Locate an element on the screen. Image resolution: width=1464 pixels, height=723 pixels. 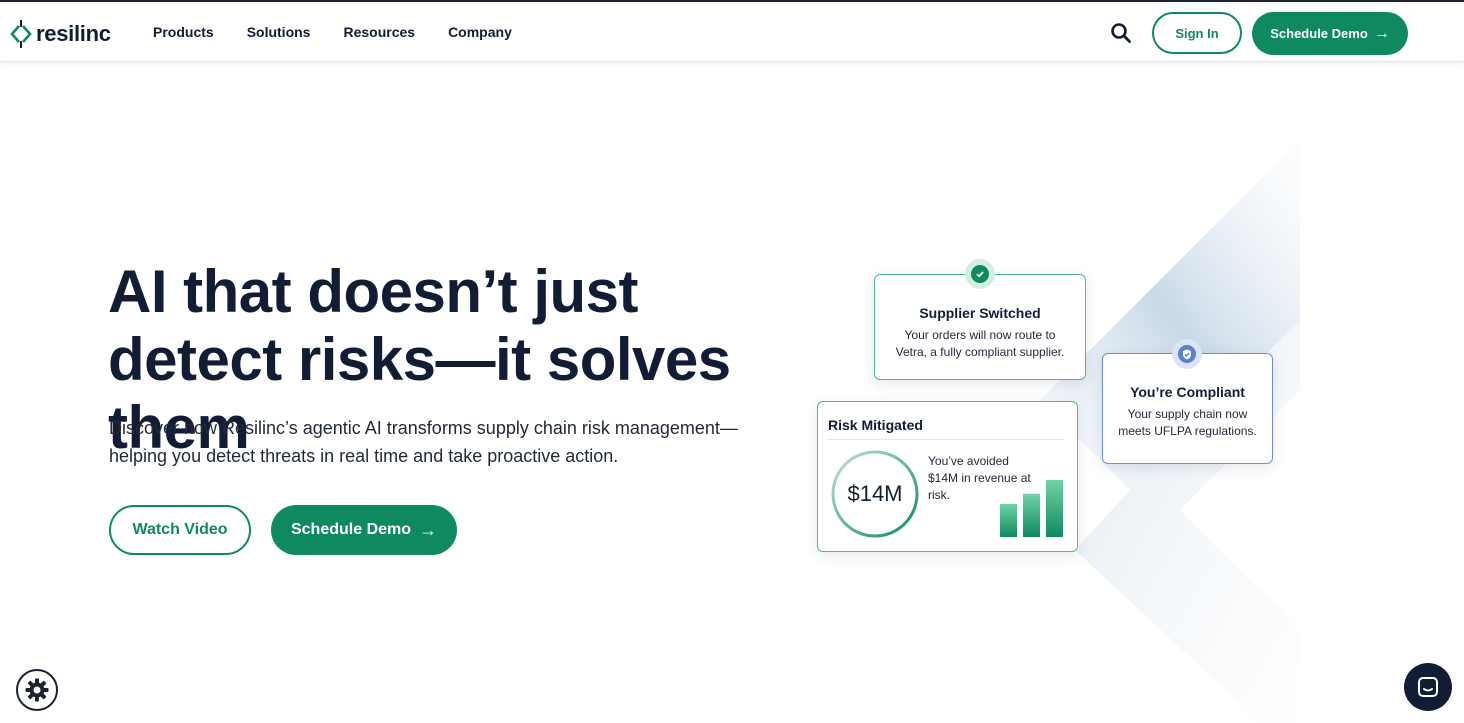
nav-item-solutions: Solutions is located at coordinates (279, 32).